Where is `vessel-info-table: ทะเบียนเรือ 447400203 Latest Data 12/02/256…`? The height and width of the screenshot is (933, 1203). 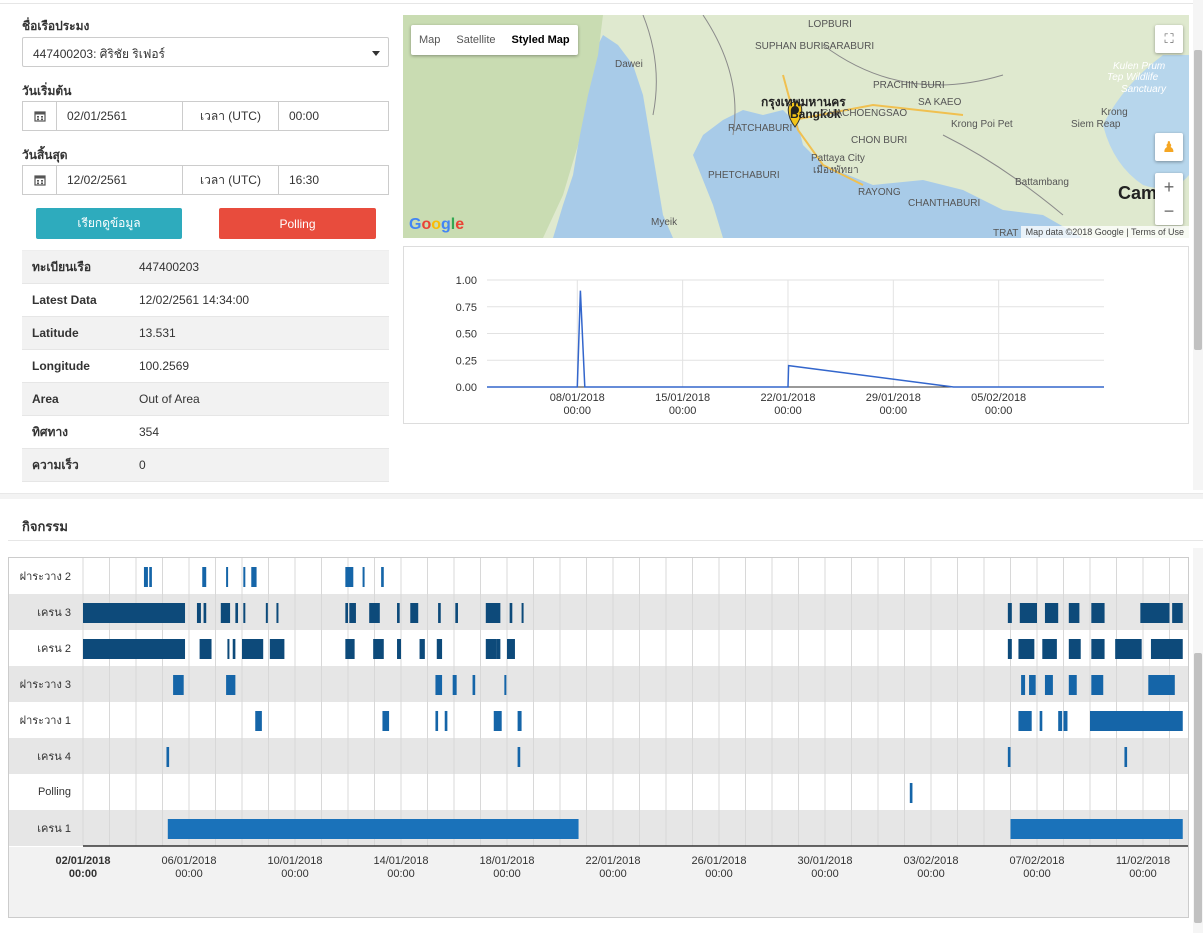 vessel-info-table: ทะเบียนเรือ 447400203 Latest Data 12/02/256… is located at coordinates (205, 366).